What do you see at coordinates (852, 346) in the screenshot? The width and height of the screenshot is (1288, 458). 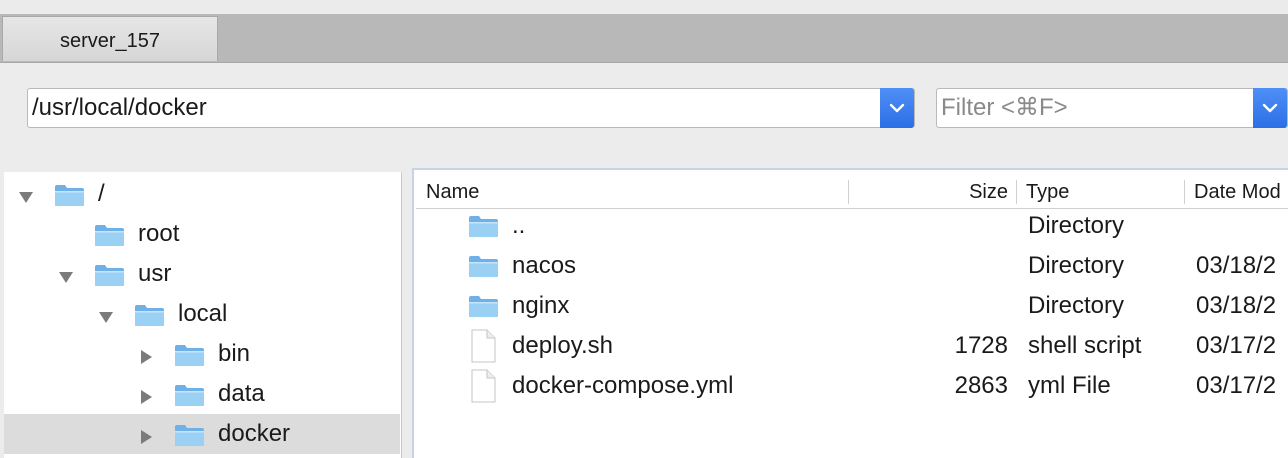 I see `file-row: deploy.sh 1728 shell script 03/17/2` at bounding box center [852, 346].